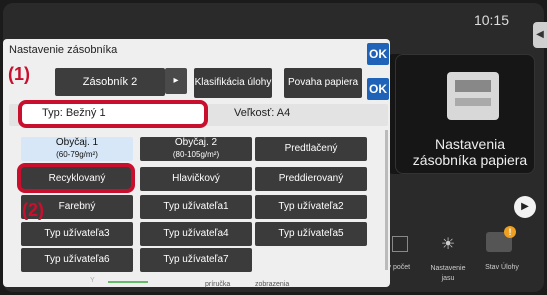  What do you see at coordinates (448, 244) in the screenshot?
I see `brightness-icon: ☀` at bounding box center [448, 244].